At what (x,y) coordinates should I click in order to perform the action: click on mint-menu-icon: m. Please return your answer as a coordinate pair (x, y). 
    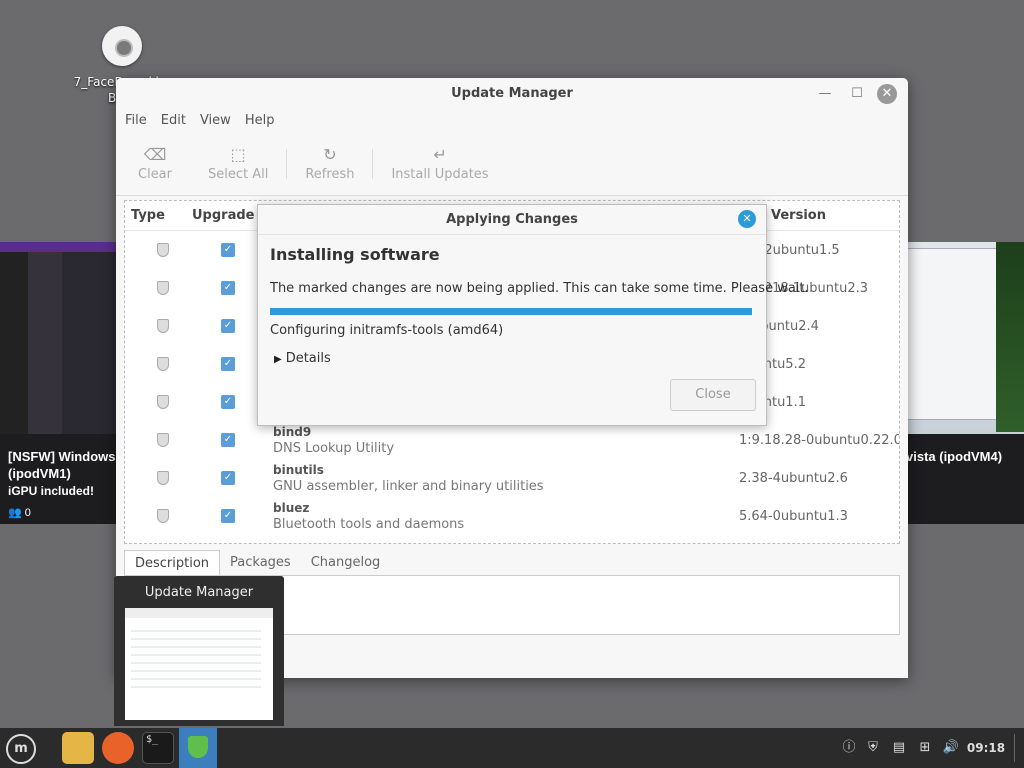
    Looking at the image, I should click on (21, 749).